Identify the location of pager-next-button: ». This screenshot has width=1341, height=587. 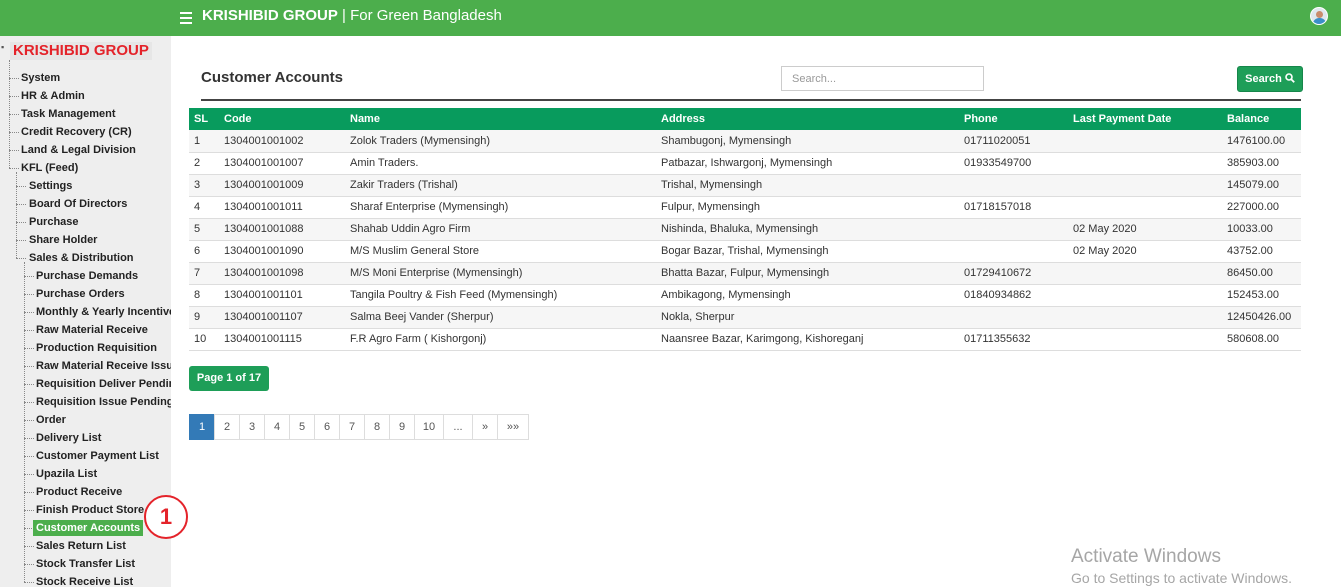
(485, 427).